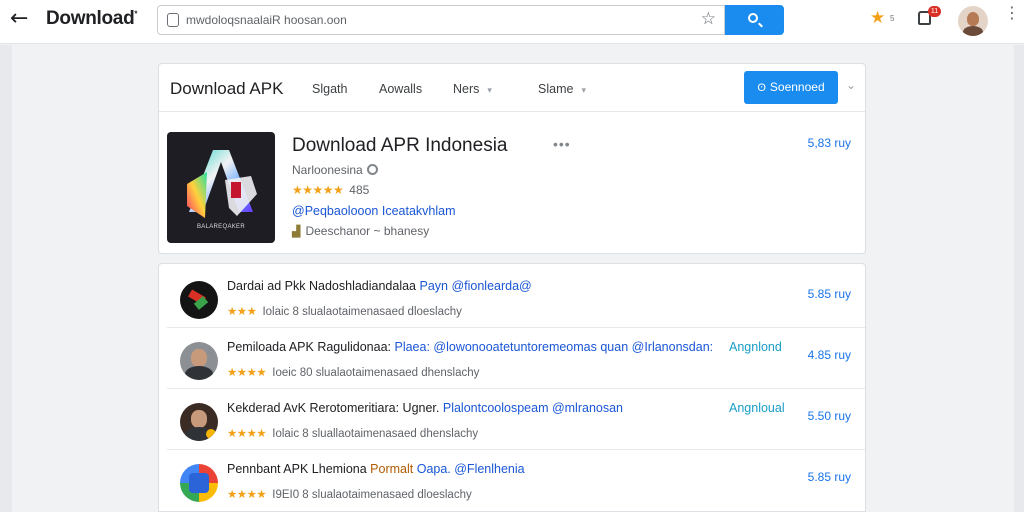 This screenshot has width=1024, height=512. Describe the element at coordinates (708, 19) in the screenshot. I see `bookmark-star-icon: ☆` at that location.